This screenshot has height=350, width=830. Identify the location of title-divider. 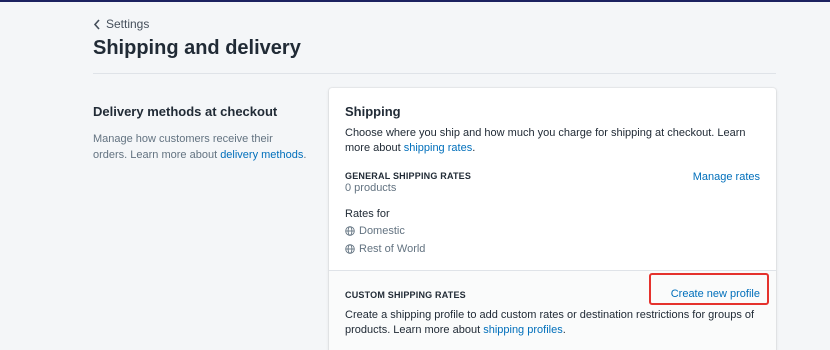
(434, 73).